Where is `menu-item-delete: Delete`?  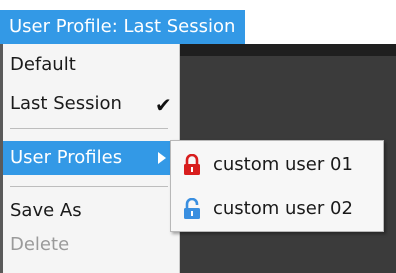 menu-item-delete: Delete is located at coordinates (90, 245).